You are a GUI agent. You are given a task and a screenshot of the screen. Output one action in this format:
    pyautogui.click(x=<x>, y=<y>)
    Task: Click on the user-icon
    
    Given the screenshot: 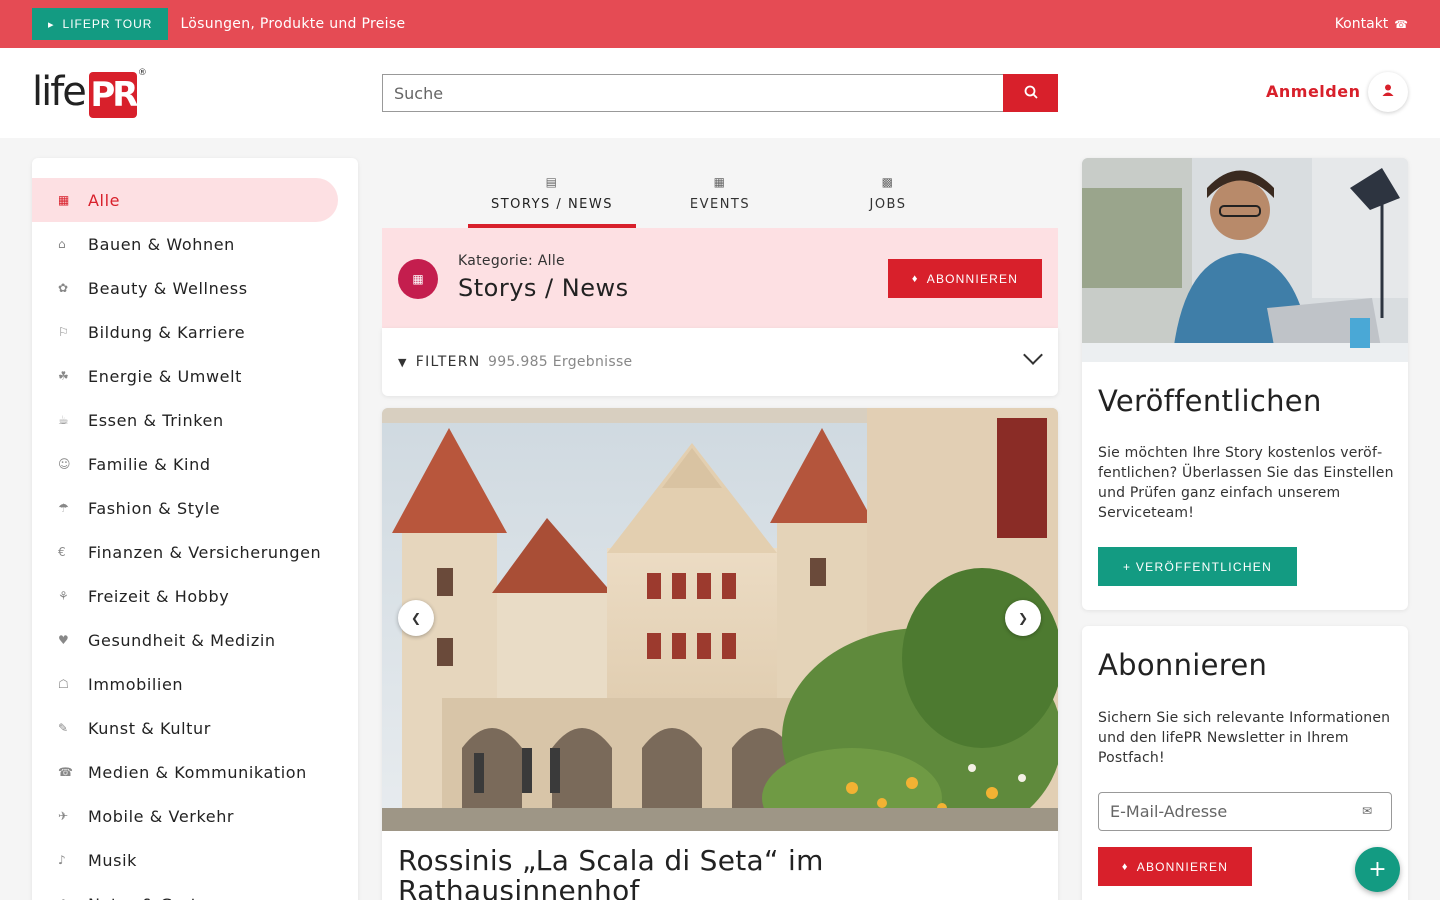 What is the action you would take?
    pyautogui.click(x=1388, y=92)
    